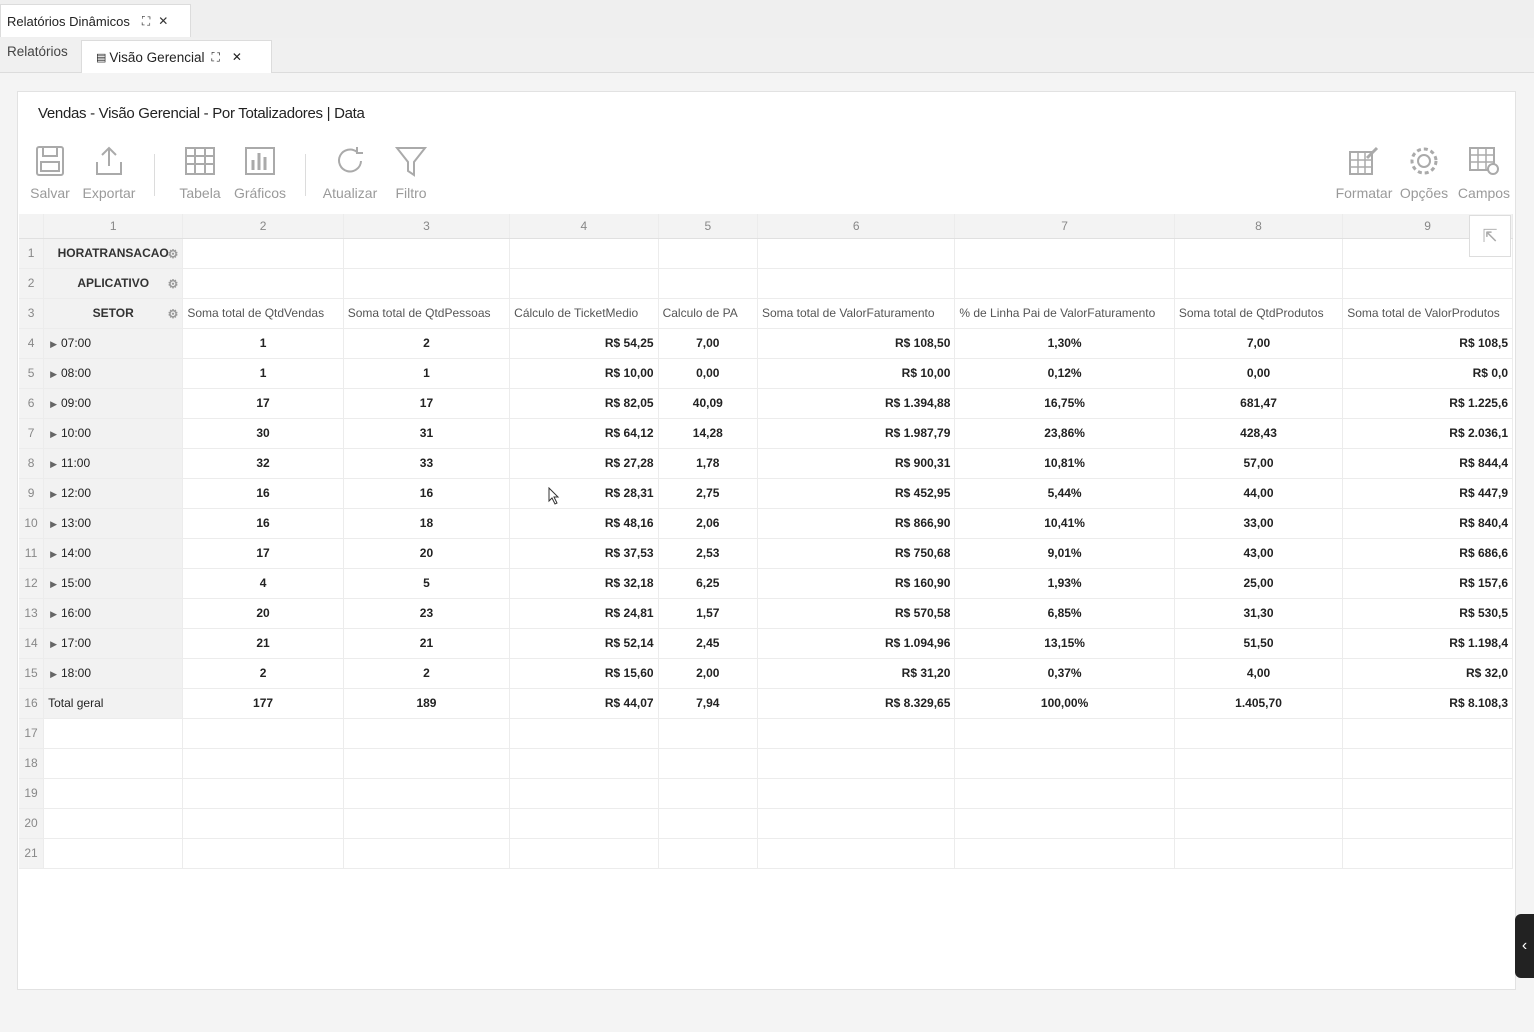 This screenshot has width=1534, height=1032. I want to click on export-button: Exportar, so click(109, 172).